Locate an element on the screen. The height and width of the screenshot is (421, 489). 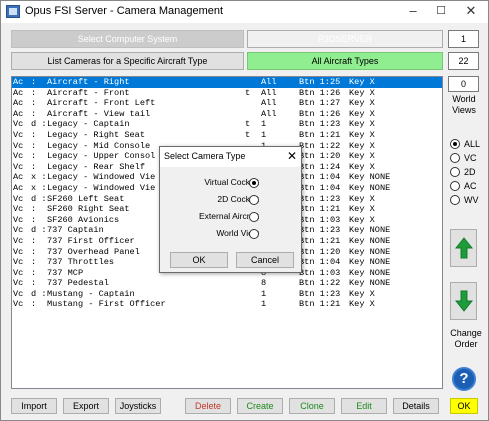
camera-name-cell: 737 MCP is located at coordinates (65, 272).